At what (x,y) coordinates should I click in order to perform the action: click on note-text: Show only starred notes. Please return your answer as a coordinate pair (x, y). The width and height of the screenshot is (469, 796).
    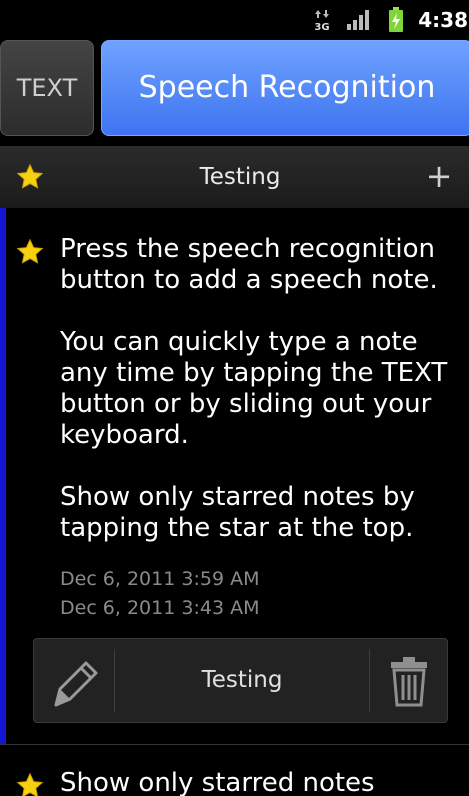
    Looking at the image, I should click on (260, 782).